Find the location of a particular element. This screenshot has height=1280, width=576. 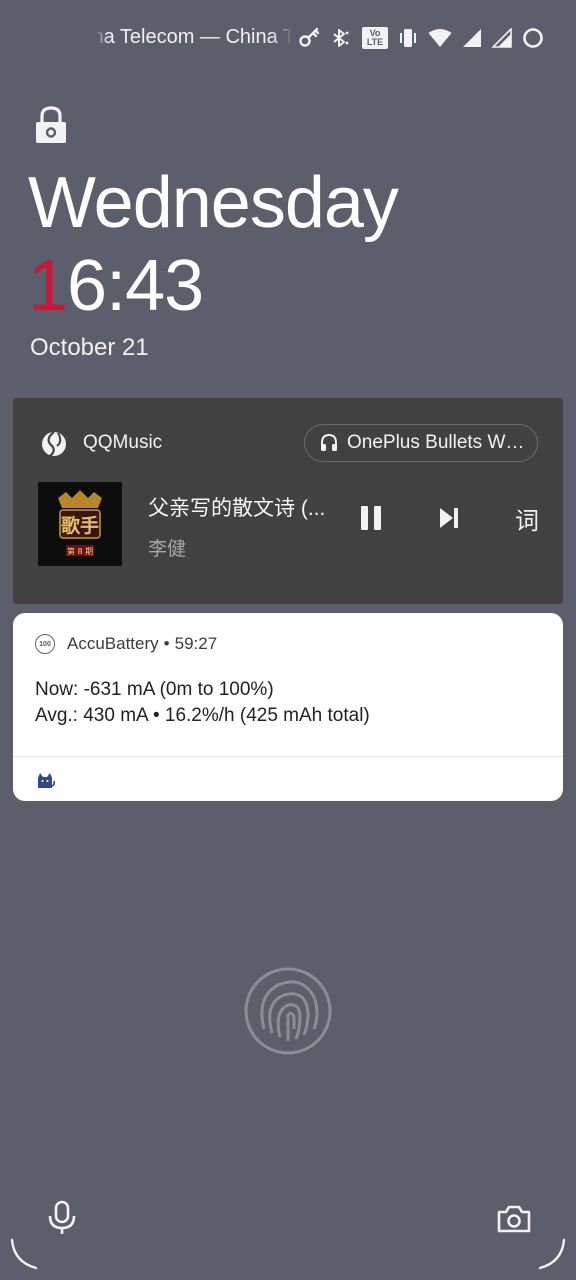

lock-icon is located at coordinates (51, 124).